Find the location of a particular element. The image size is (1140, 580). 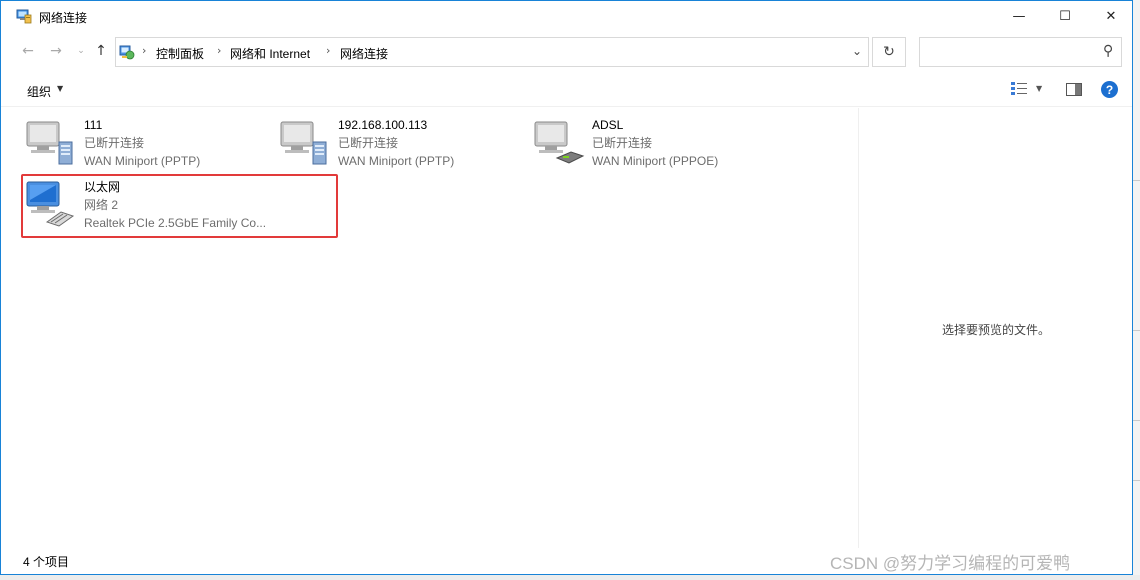

window-title: 网络连接 is located at coordinates (63, 18).